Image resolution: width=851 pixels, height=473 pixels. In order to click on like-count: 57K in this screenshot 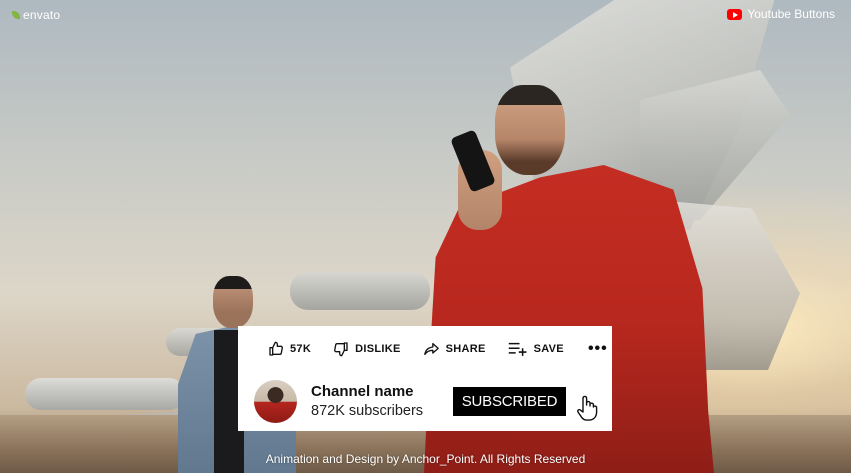, I will do `click(301, 348)`.